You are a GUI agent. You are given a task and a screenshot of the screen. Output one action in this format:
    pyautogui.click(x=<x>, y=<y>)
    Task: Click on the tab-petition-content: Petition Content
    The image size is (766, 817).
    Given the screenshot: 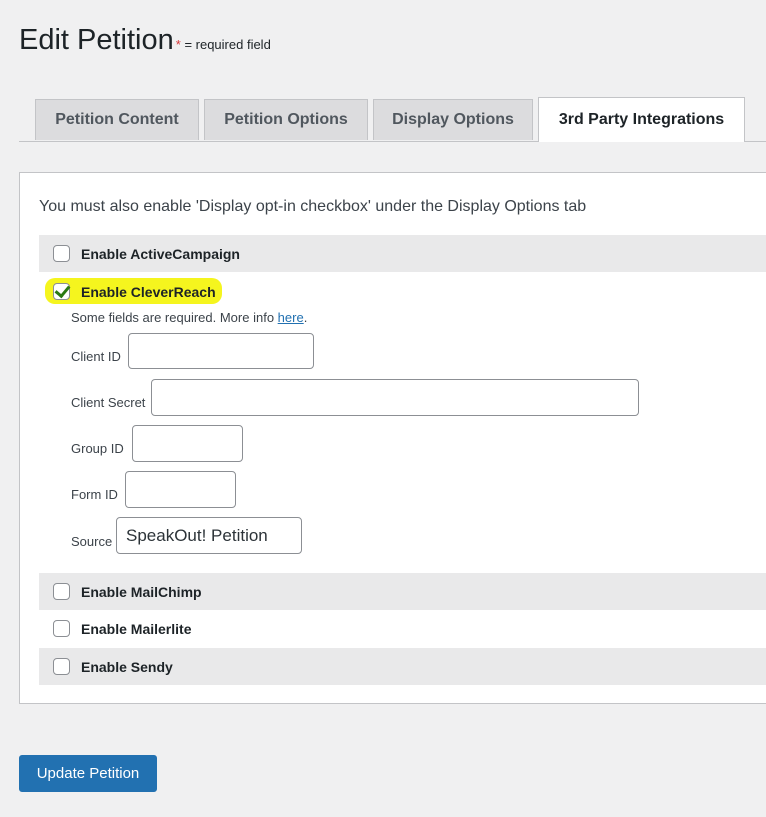 What is the action you would take?
    pyautogui.click(x=117, y=119)
    